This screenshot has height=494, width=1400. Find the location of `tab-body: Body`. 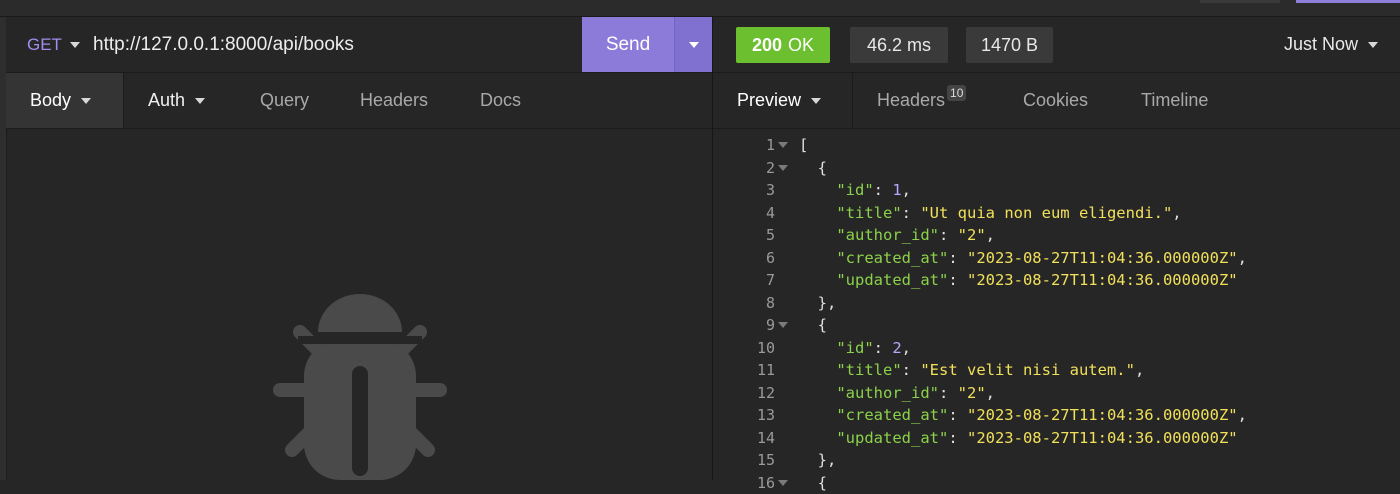

tab-body: Body is located at coordinates (65, 100).